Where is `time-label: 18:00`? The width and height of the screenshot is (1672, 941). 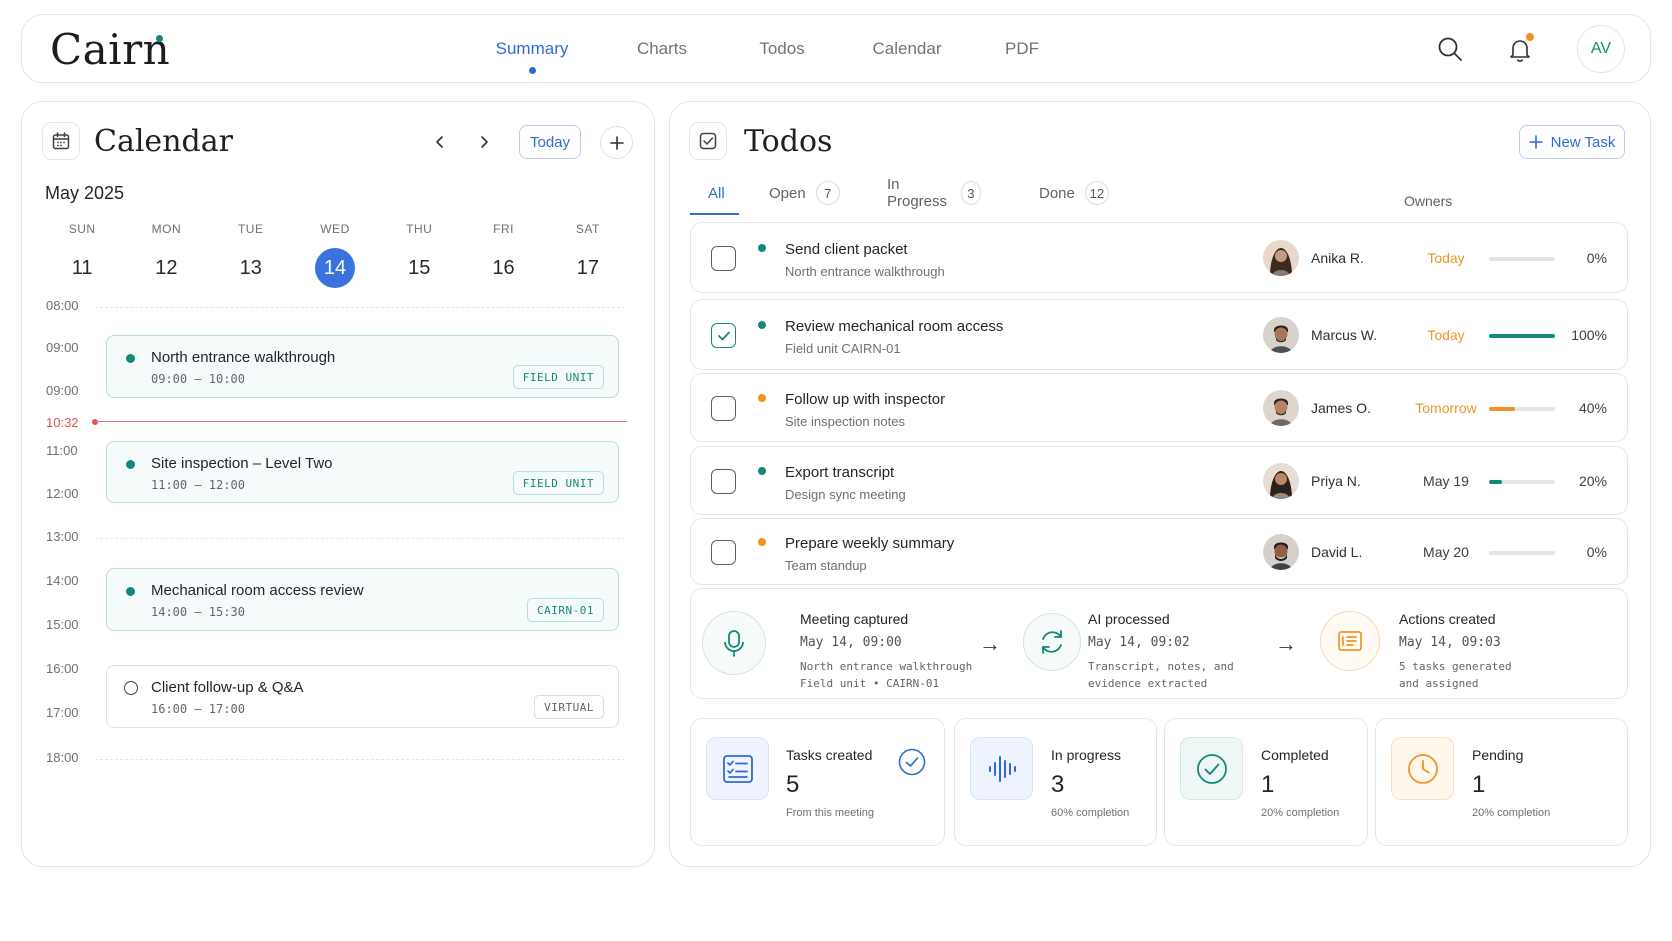
time-label: 18:00 is located at coordinates (62, 757).